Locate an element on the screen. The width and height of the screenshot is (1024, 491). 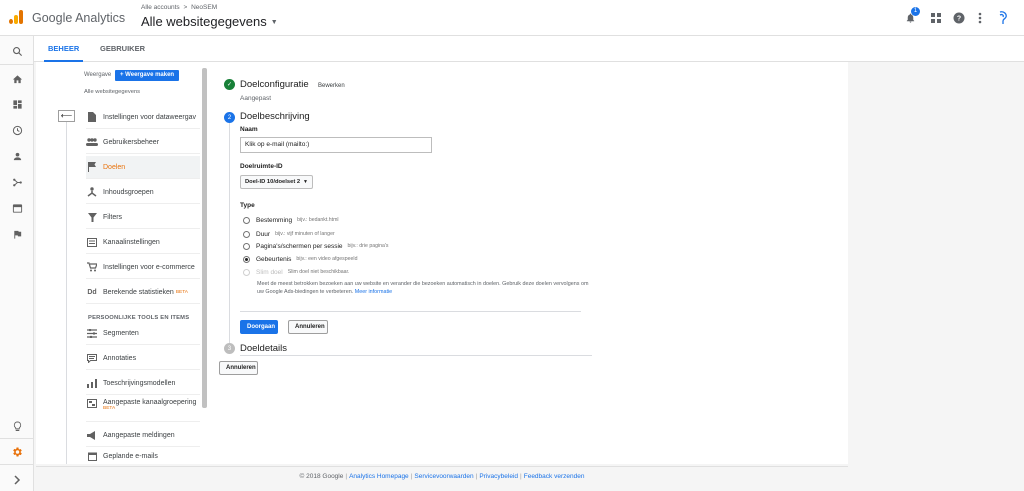
cancel-button: Annuleren is located at coordinates (238, 368).